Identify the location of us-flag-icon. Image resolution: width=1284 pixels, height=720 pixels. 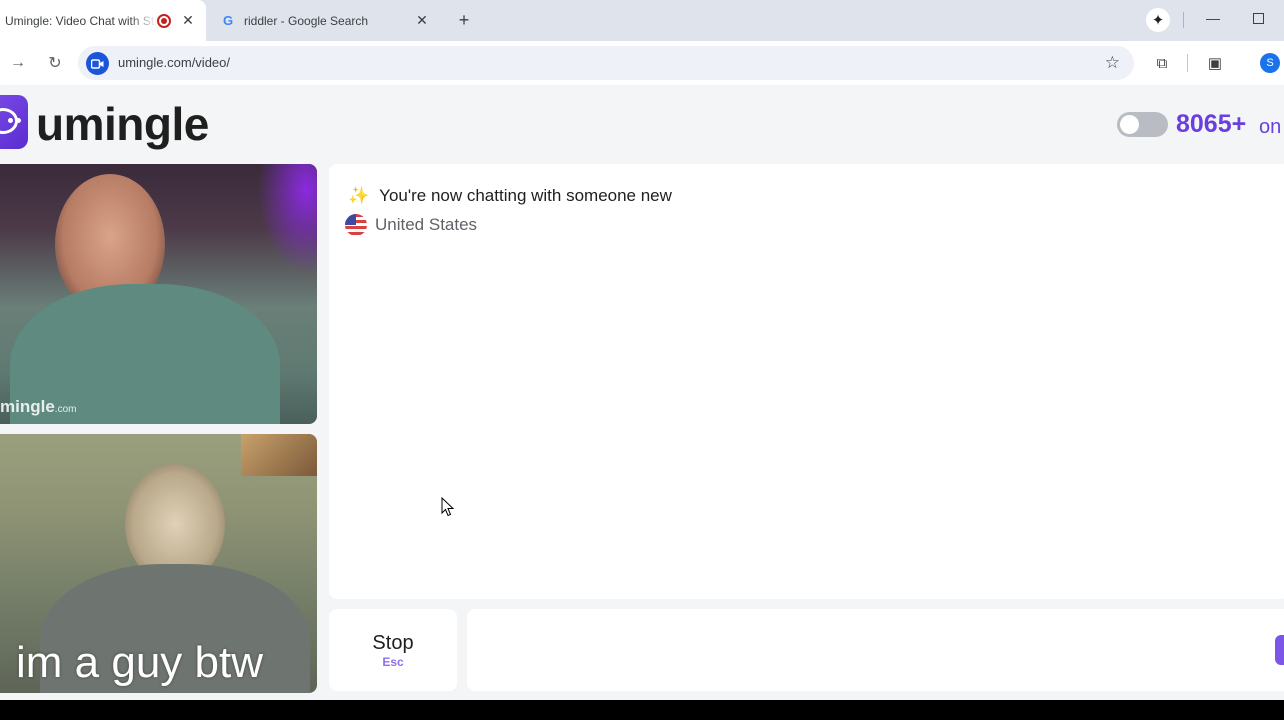
(356, 225).